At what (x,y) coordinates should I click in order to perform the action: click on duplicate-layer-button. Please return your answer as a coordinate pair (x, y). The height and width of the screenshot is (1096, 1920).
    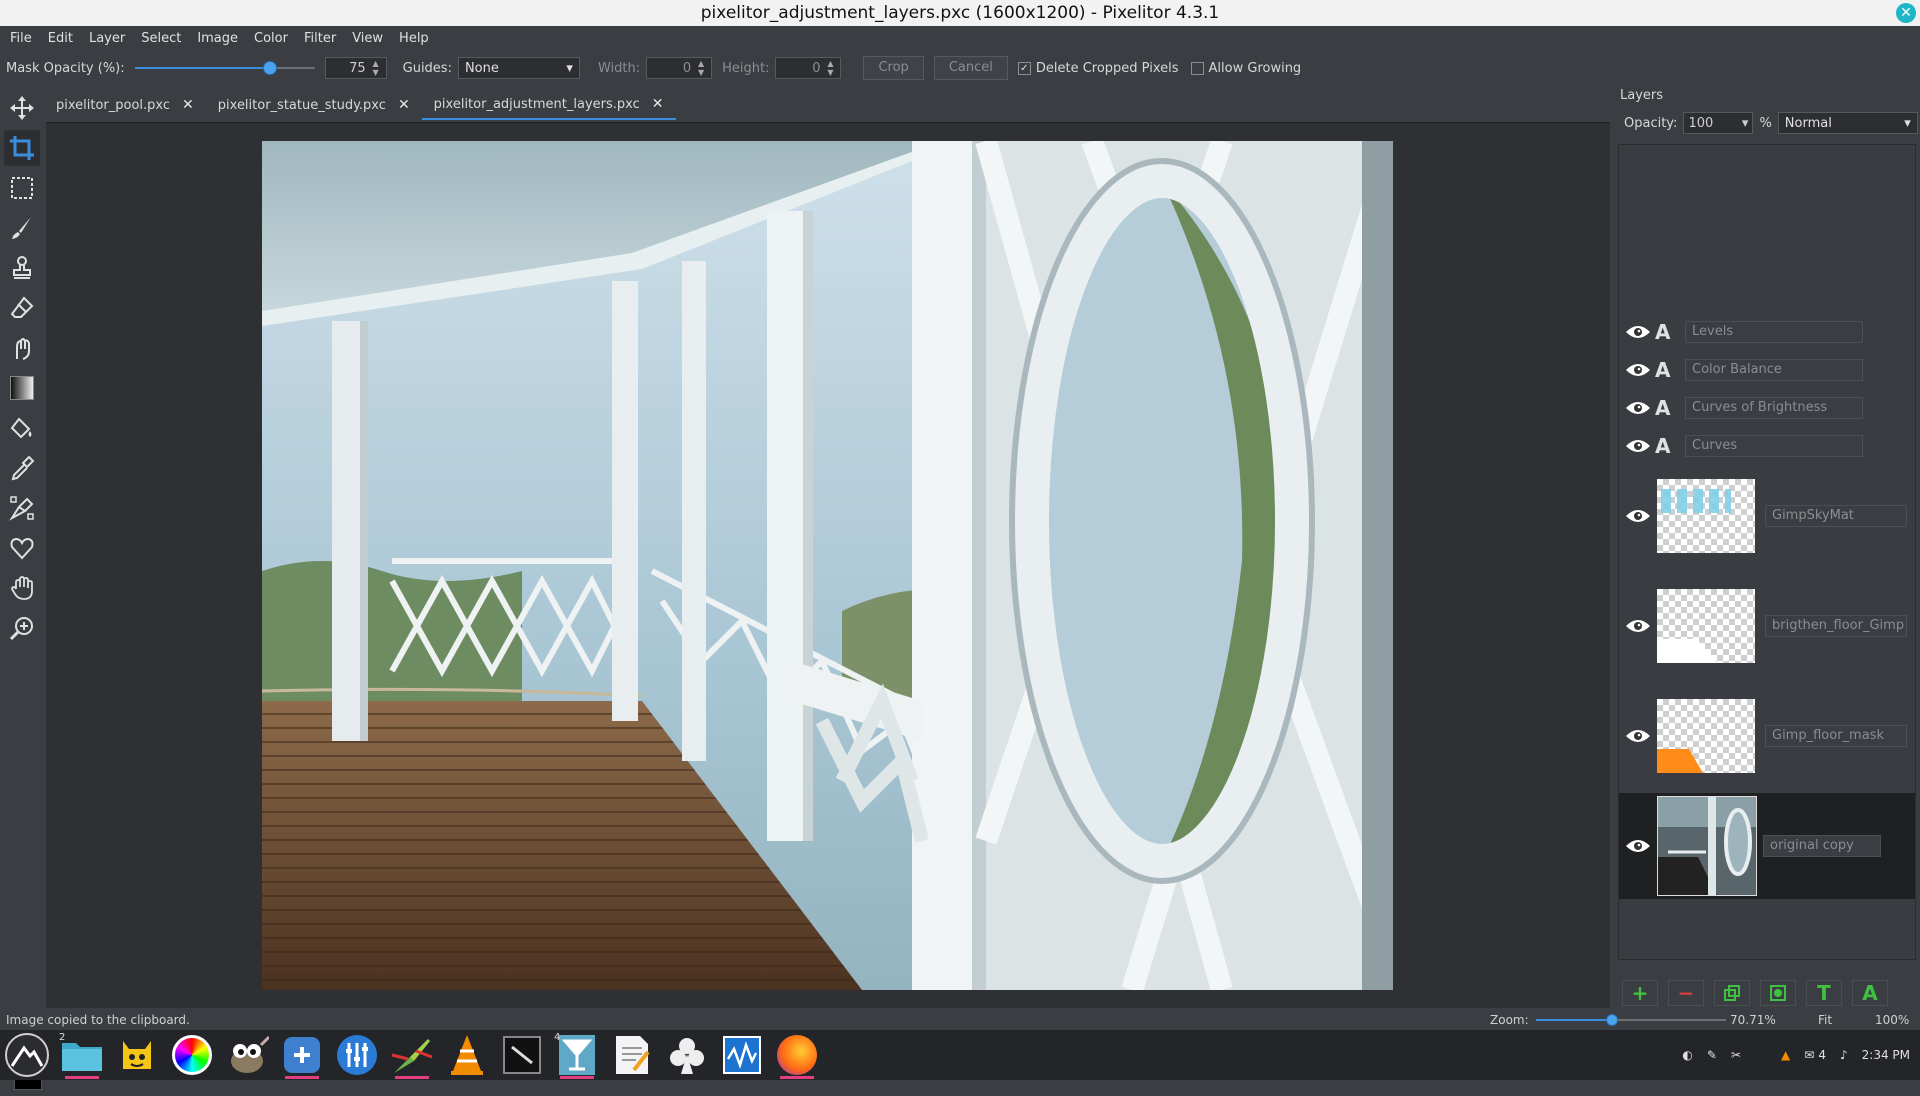
    Looking at the image, I should click on (1732, 993).